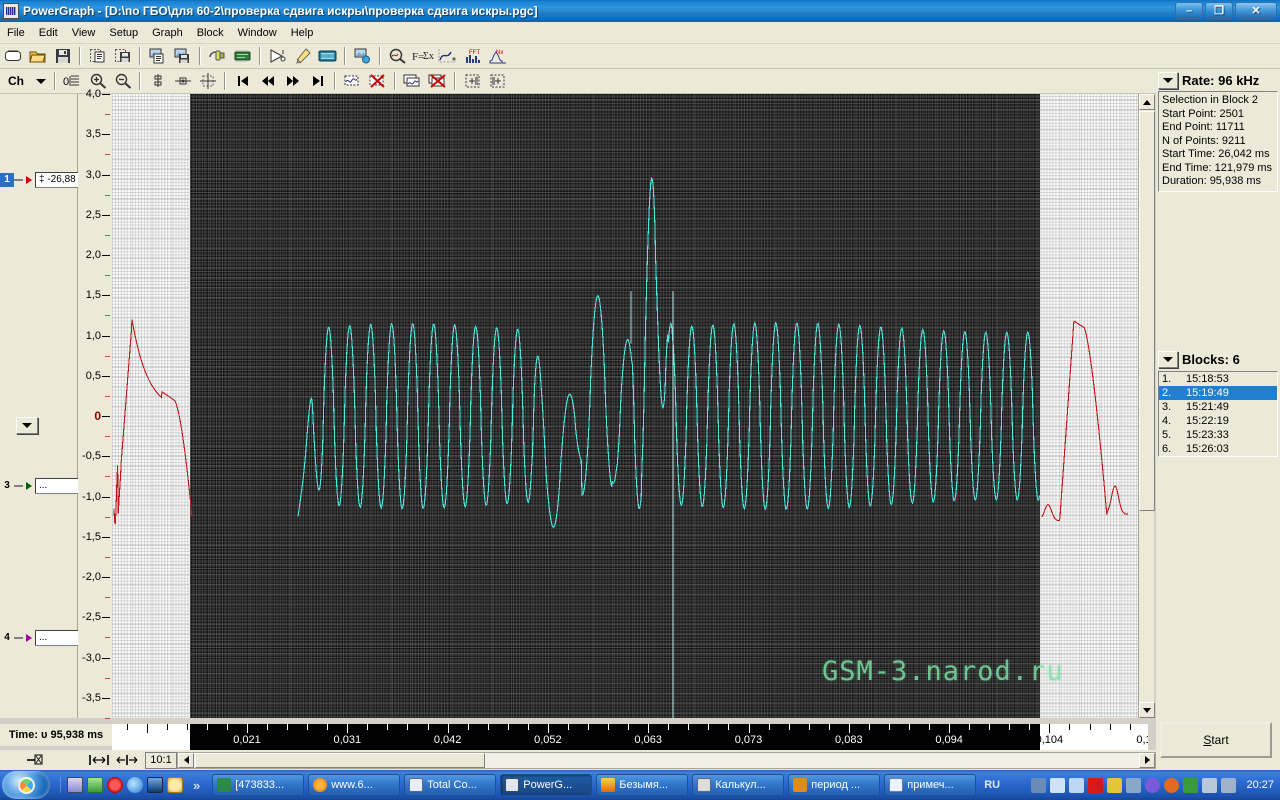 The image size is (1280, 800). Describe the element at coordinates (1191, 785) in the screenshot. I see `wifi-icon` at that location.